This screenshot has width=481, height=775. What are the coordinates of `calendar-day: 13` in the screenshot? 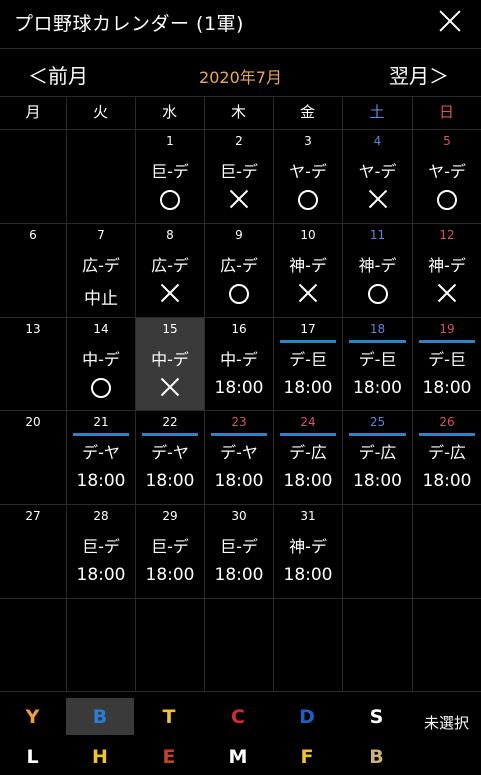 It's located at (33, 364).